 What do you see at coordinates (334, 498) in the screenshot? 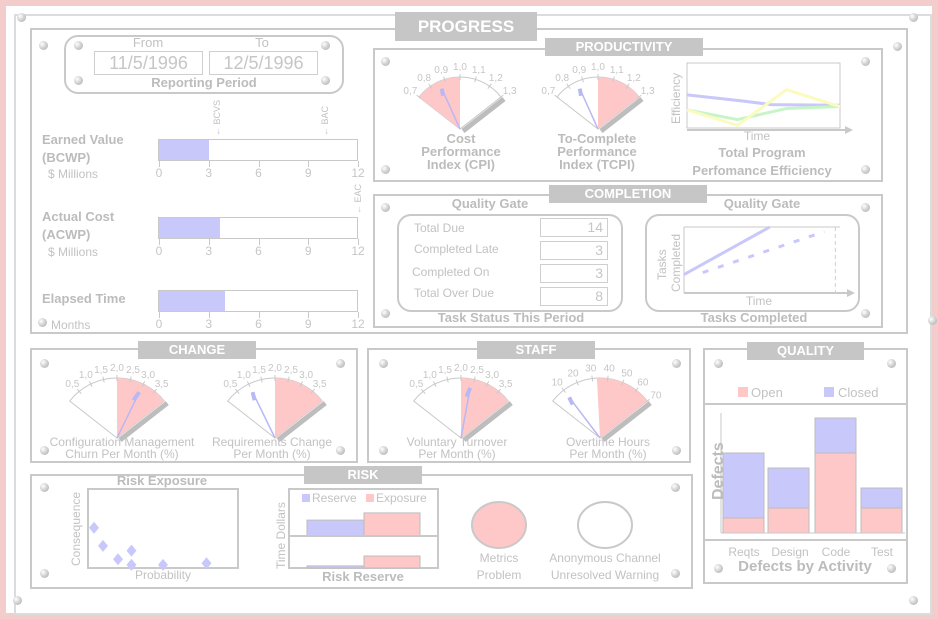
I see `legend-reserve-label: Reserve` at bounding box center [334, 498].